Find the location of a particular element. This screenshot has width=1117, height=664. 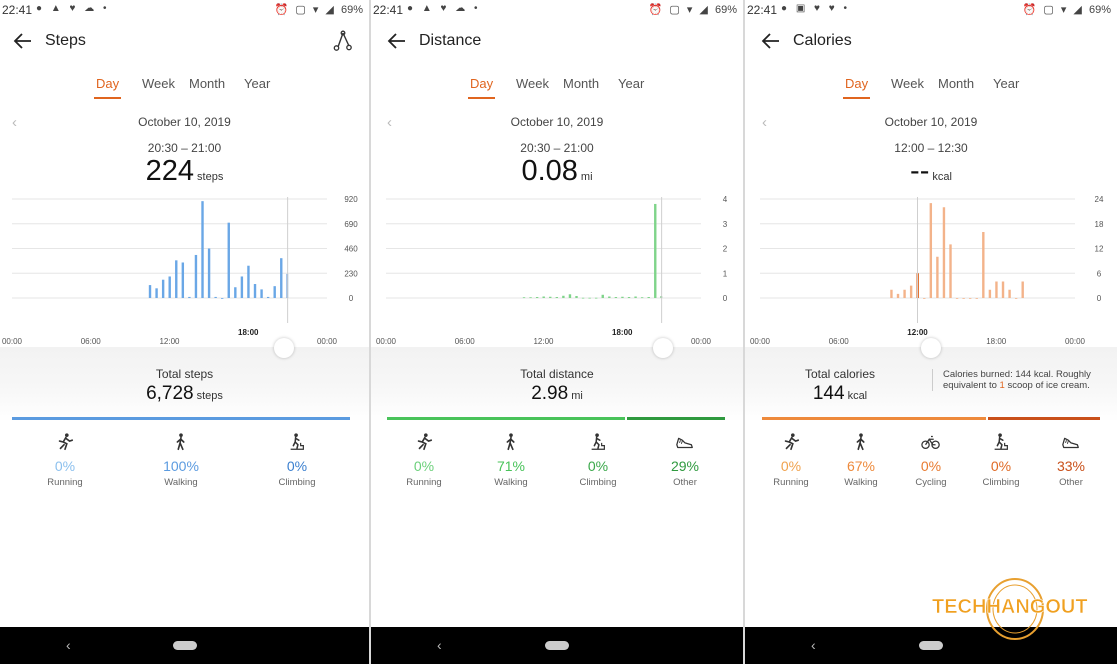

x-tick-label: 00:00 is located at coordinates (1075, 341).